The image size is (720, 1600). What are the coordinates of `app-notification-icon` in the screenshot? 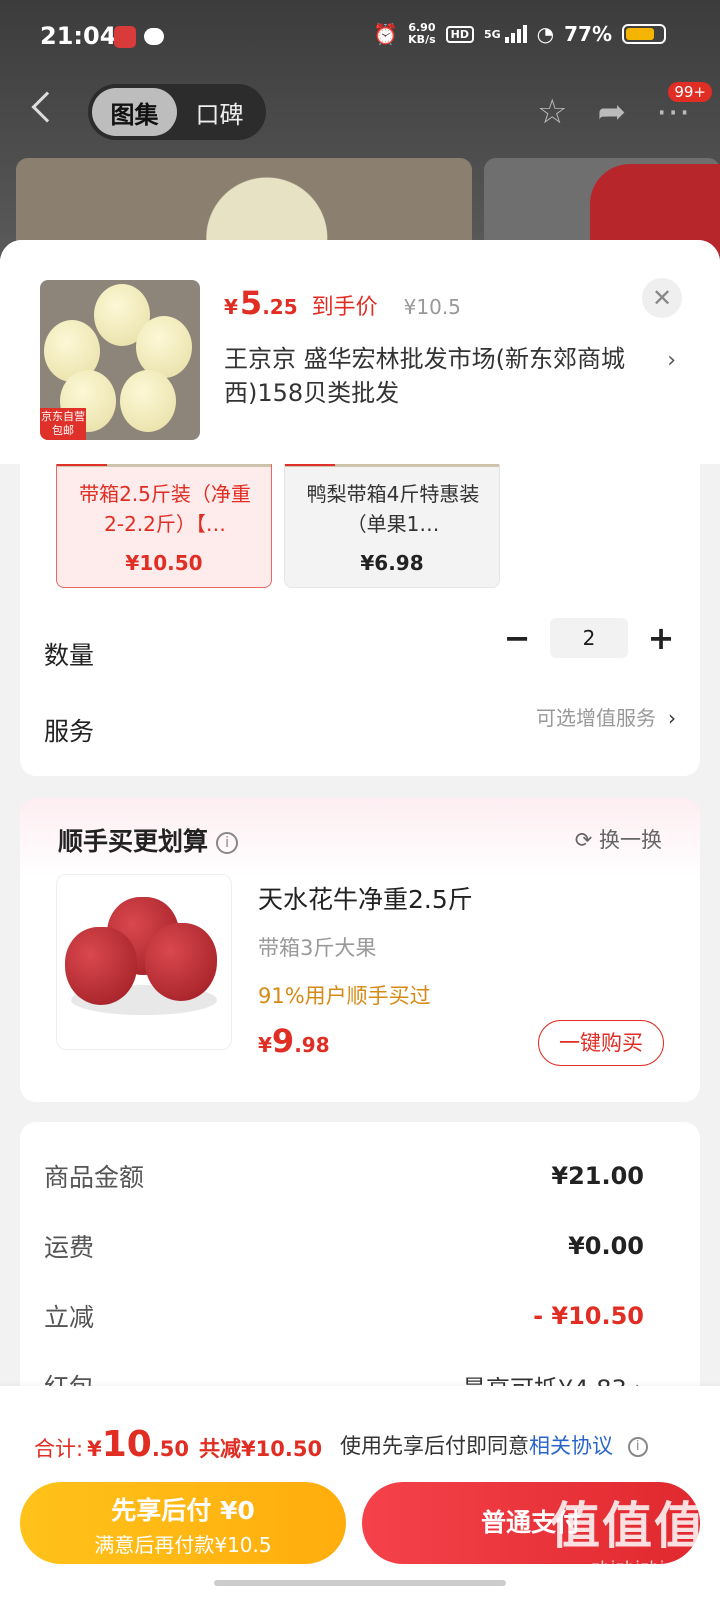 It's located at (125, 37).